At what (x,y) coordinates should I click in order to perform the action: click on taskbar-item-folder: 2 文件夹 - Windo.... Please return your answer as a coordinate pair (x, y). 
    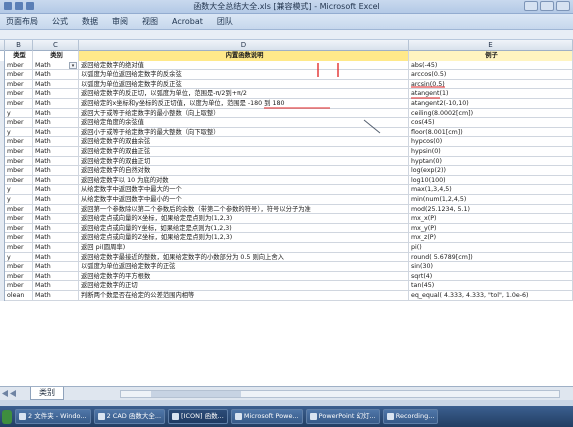
    Looking at the image, I should click on (53, 416).